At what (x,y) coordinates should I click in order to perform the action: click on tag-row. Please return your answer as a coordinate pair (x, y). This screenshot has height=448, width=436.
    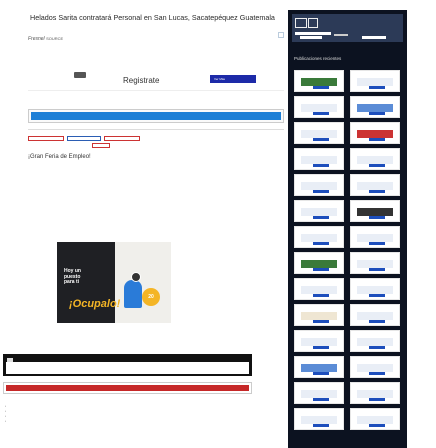
    Looking at the image, I should click on (156, 138).